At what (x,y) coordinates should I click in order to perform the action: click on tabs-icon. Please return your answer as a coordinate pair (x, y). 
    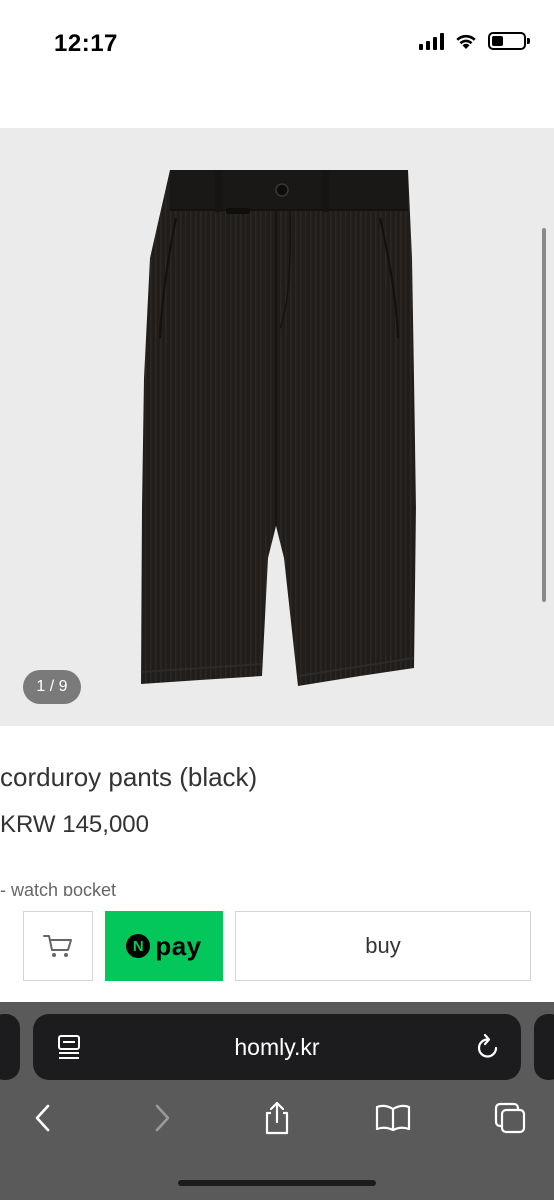
    Looking at the image, I should click on (510, 1118).